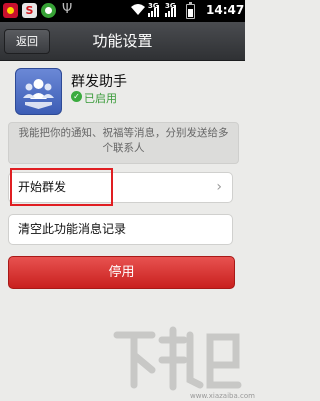  Describe the element at coordinates (122, 11) in the screenshot. I see `status-bar: Ψ 3G 3G 14:47` at that location.